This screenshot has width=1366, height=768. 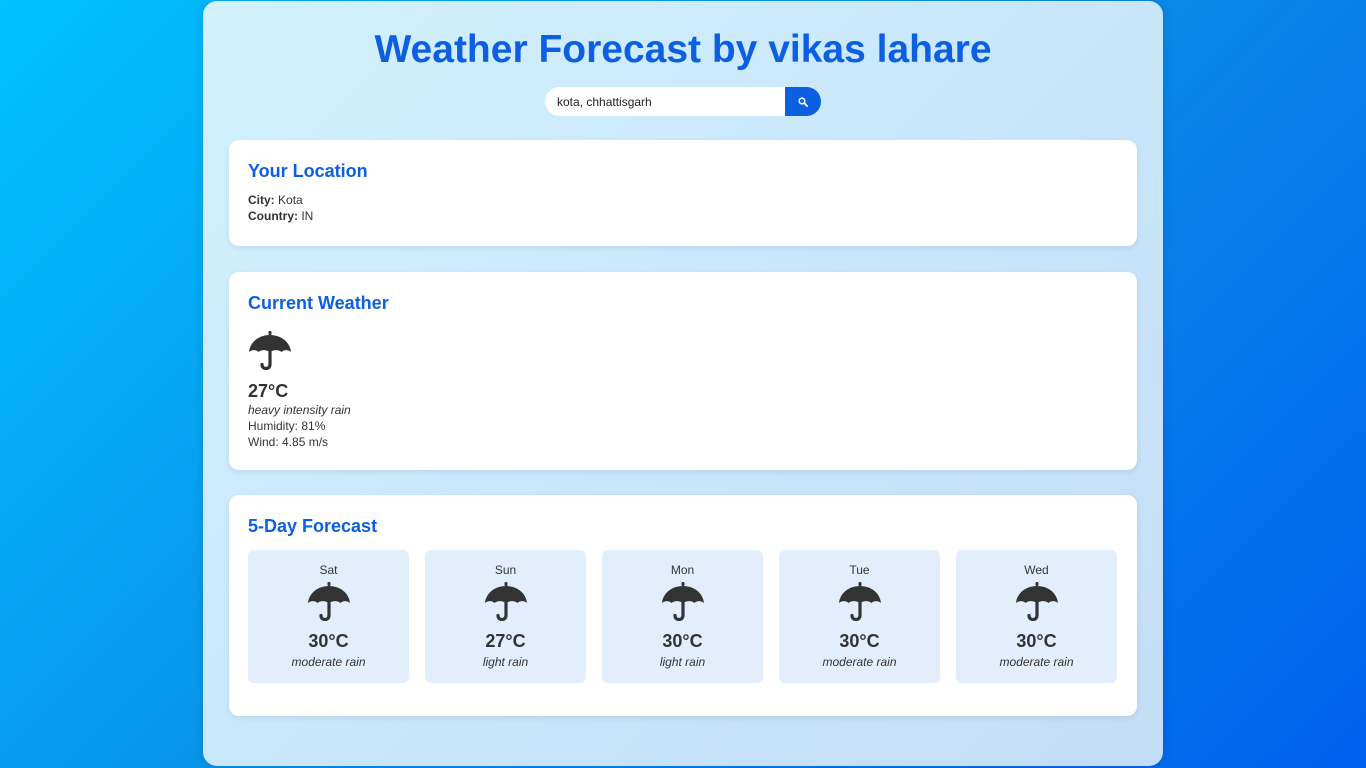 I want to click on forecast-day-name: Sun, so click(x=505, y=570).